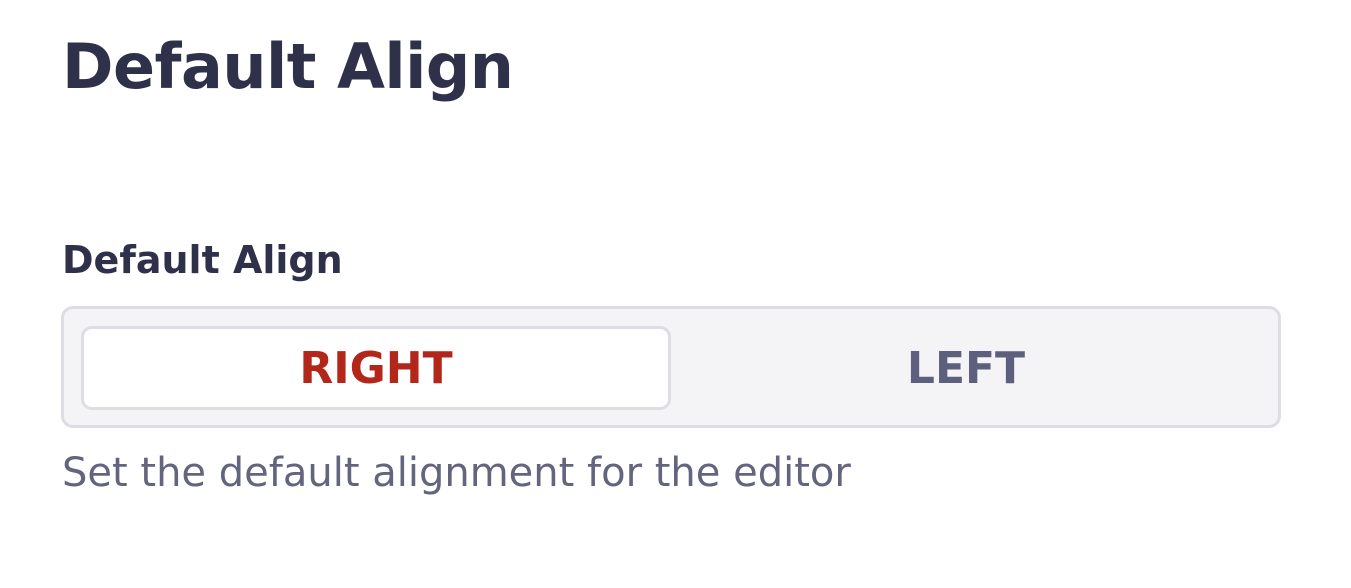 This screenshot has width=1351, height=588. Describe the element at coordinates (202, 260) in the screenshot. I see `default-align-label: Default Align` at that location.